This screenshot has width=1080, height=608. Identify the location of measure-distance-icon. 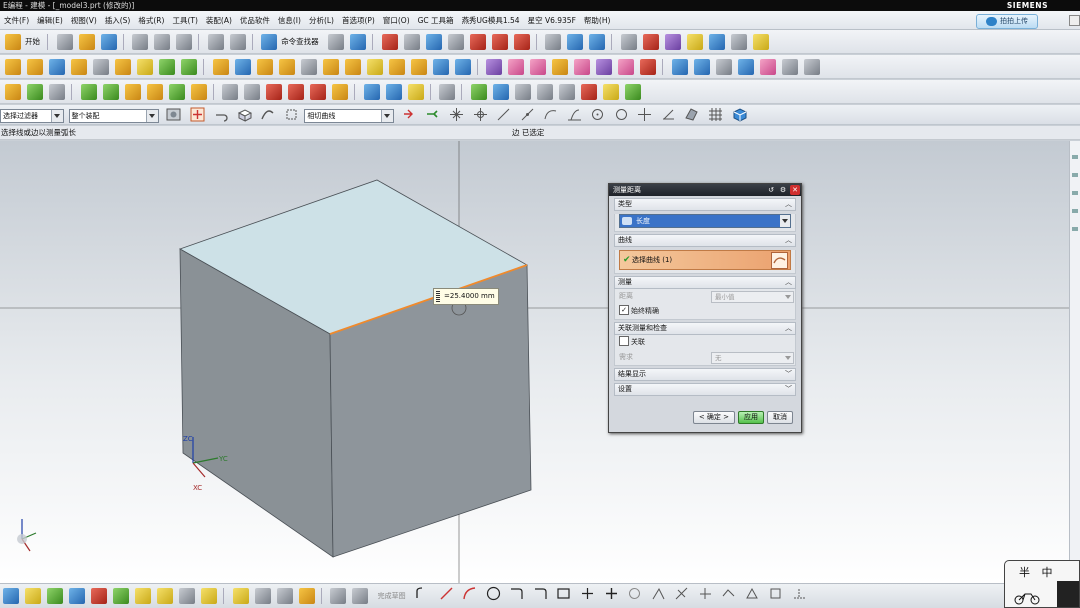
(738, 42).